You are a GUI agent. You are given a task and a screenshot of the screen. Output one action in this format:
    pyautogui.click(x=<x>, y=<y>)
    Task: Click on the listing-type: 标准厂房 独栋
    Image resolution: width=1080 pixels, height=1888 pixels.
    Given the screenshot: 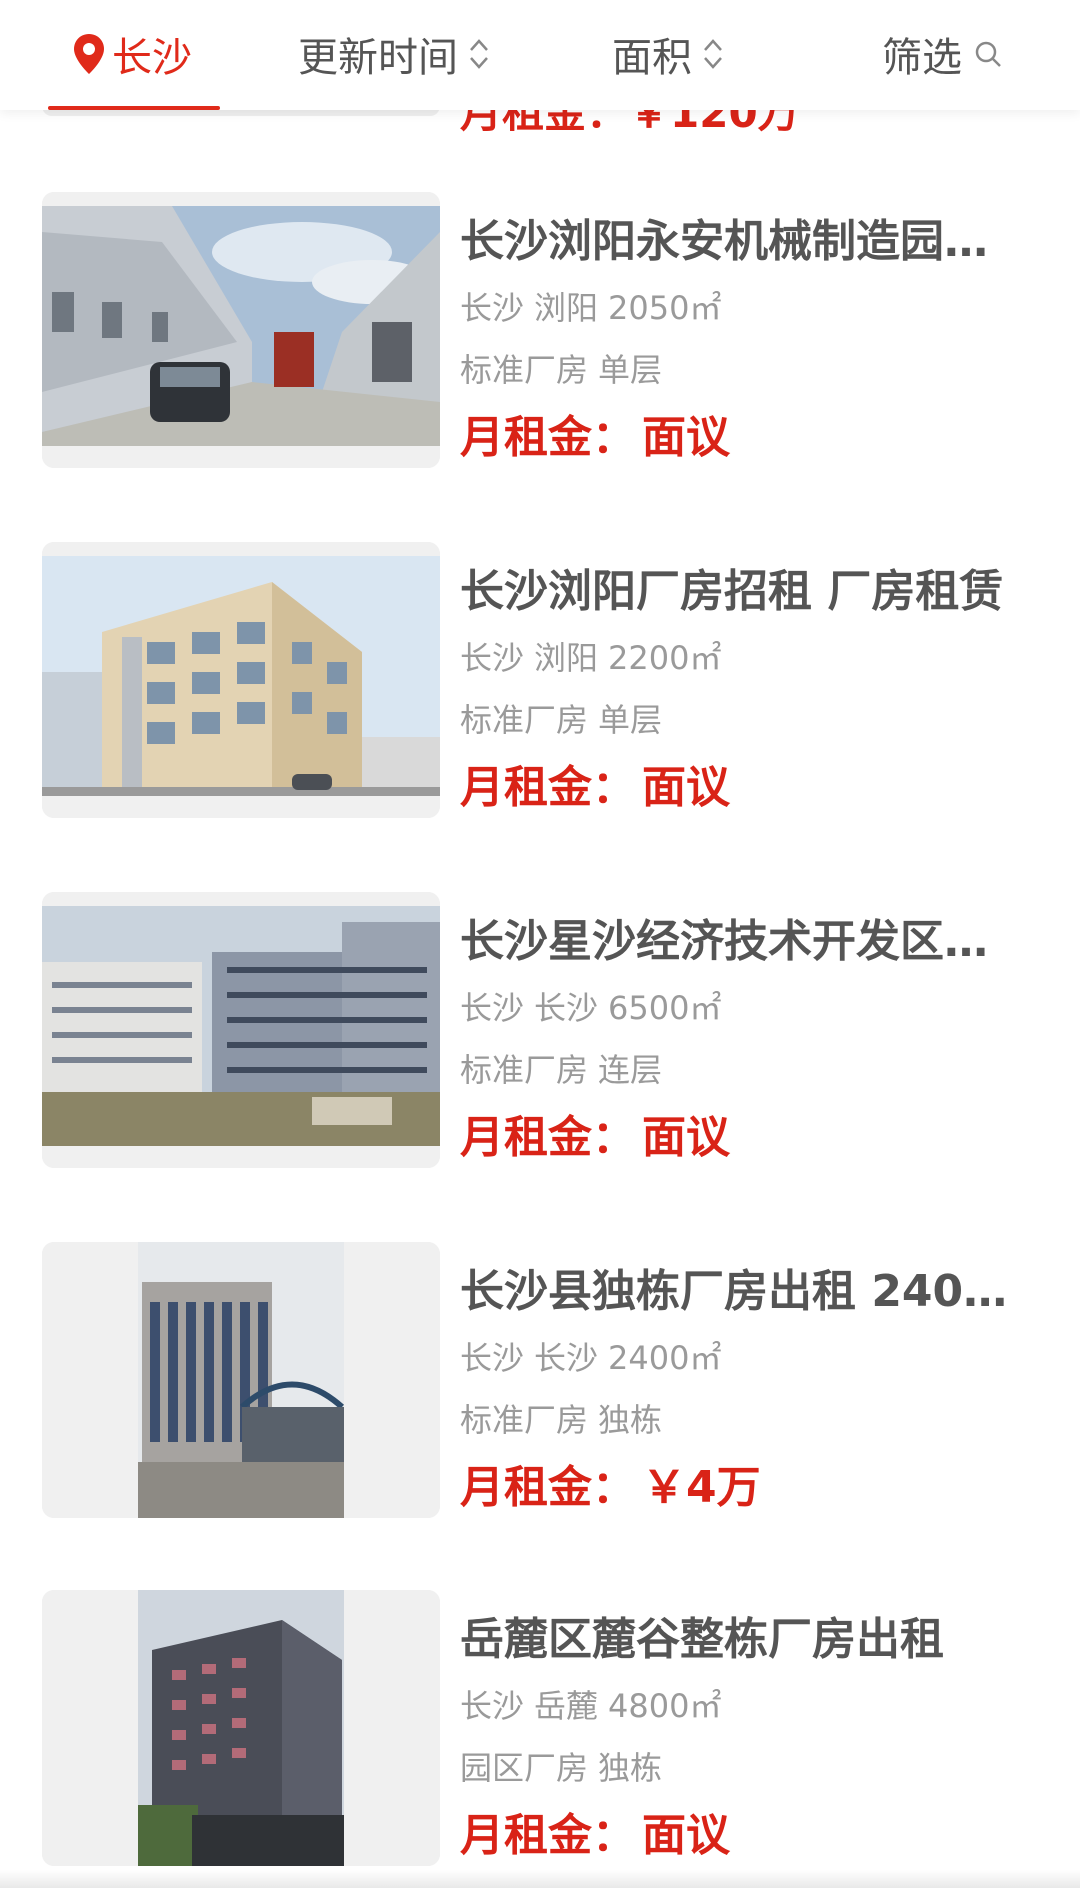 What is the action you would take?
    pyautogui.click(x=561, y=1420)
    